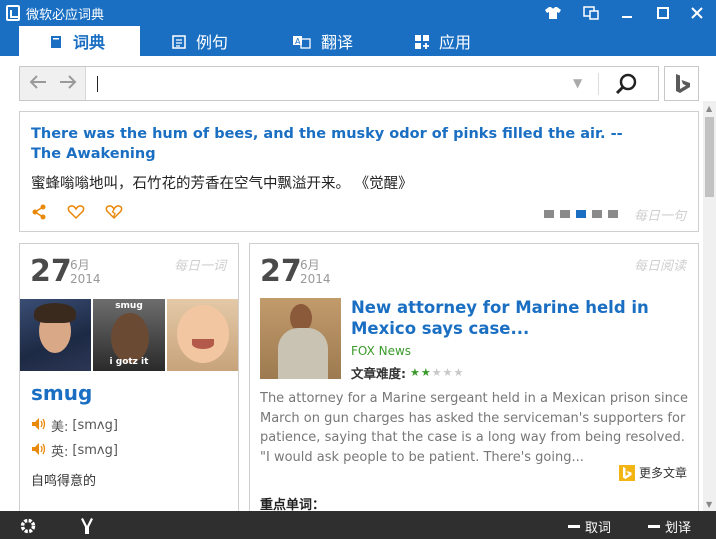 The width and height of the screenshot is (716, 539). What do you see at coordinates (38, 84) in the screenshot?
I see `back-arrow-icon` at bounding box center [38, 84].